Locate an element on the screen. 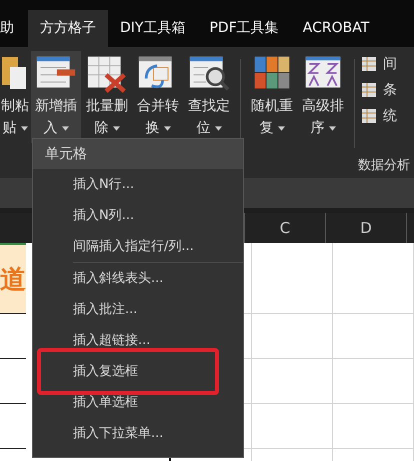  column-header: D is located at coordinates (365, 228).